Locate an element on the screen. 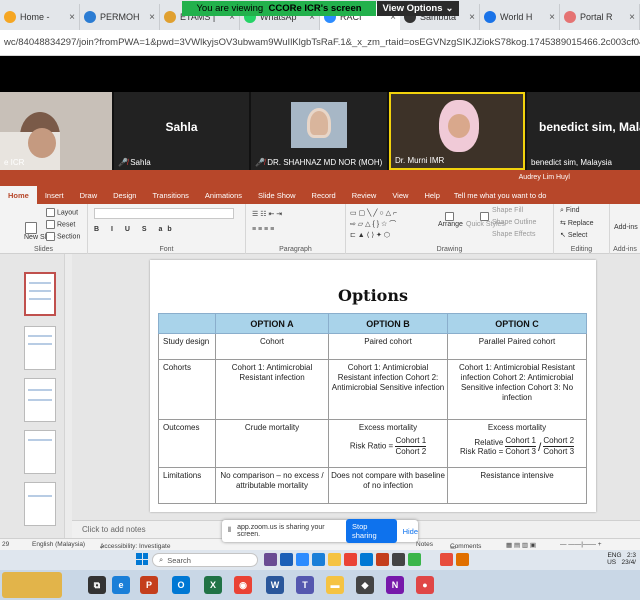  browser-tab: World H × is located at coordinates (520, 17).